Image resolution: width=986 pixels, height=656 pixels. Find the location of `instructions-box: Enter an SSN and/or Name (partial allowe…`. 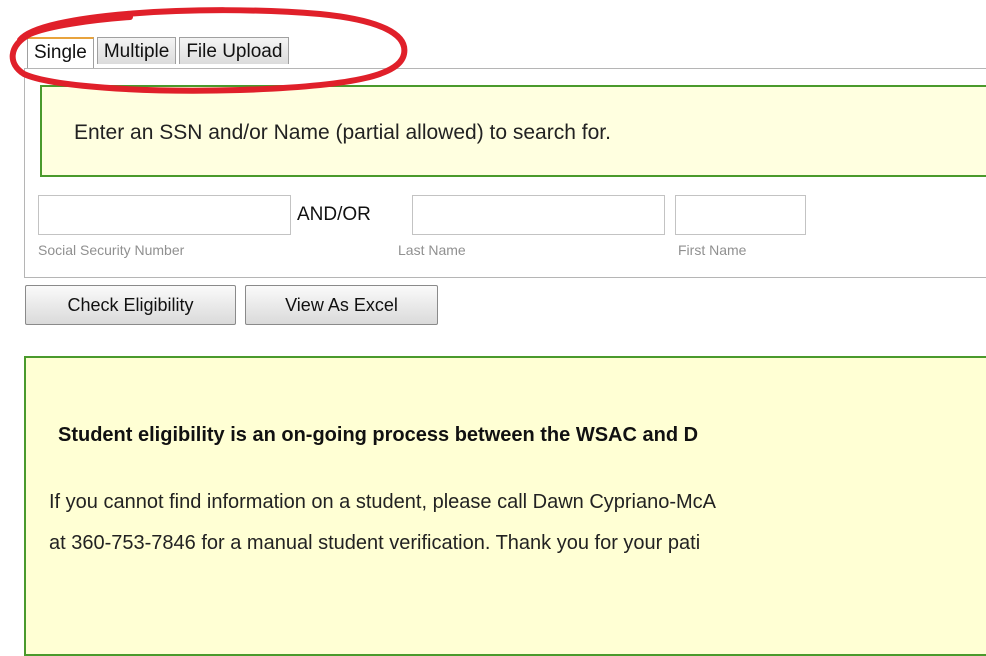

instructions-box: Enter an SSN and/or Name (partial allowe… is located at coordinates (513, 131).